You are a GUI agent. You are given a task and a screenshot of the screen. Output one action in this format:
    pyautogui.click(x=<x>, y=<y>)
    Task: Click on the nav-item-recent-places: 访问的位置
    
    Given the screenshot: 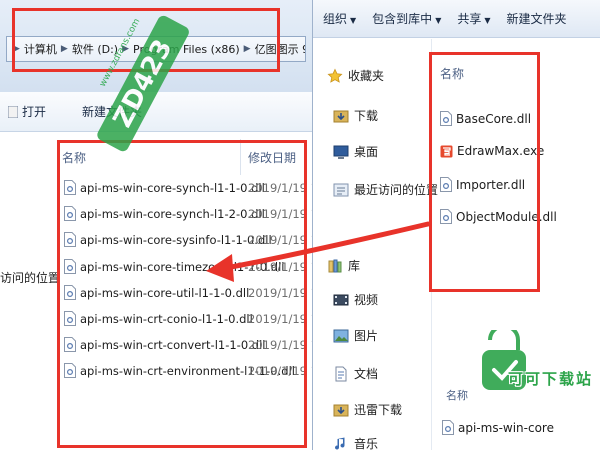 What is the action you would take?
    pyautogui.click(x=30, y=277)
    